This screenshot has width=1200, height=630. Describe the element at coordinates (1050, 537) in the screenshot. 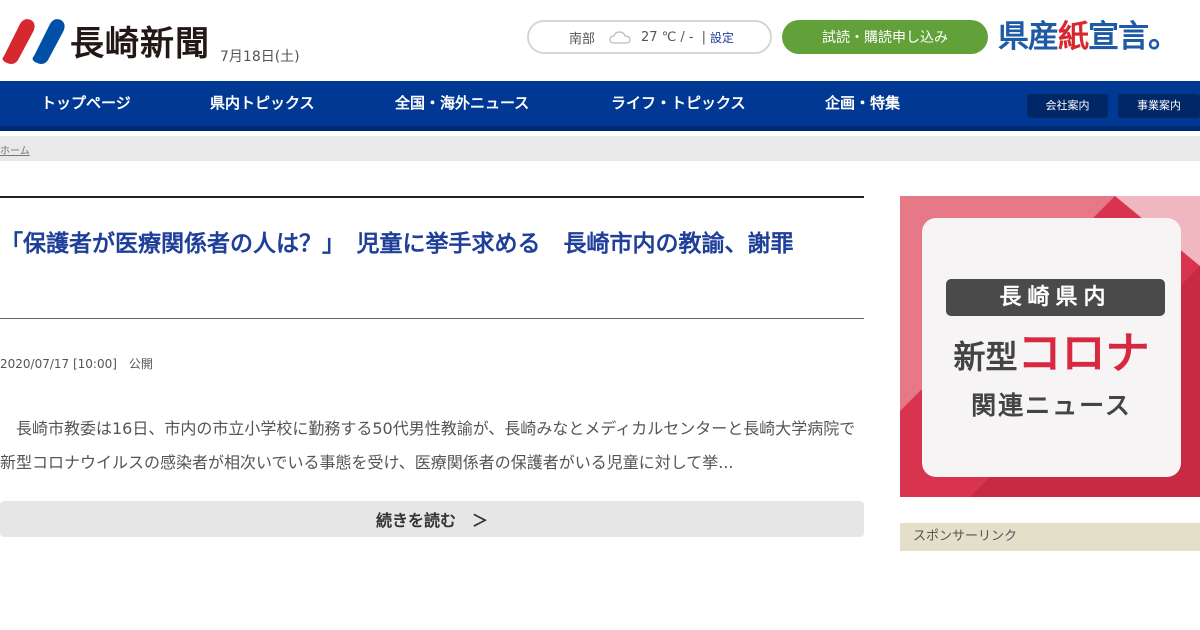

I see `sponsor-link-header: スポンサーリンク` at that location.